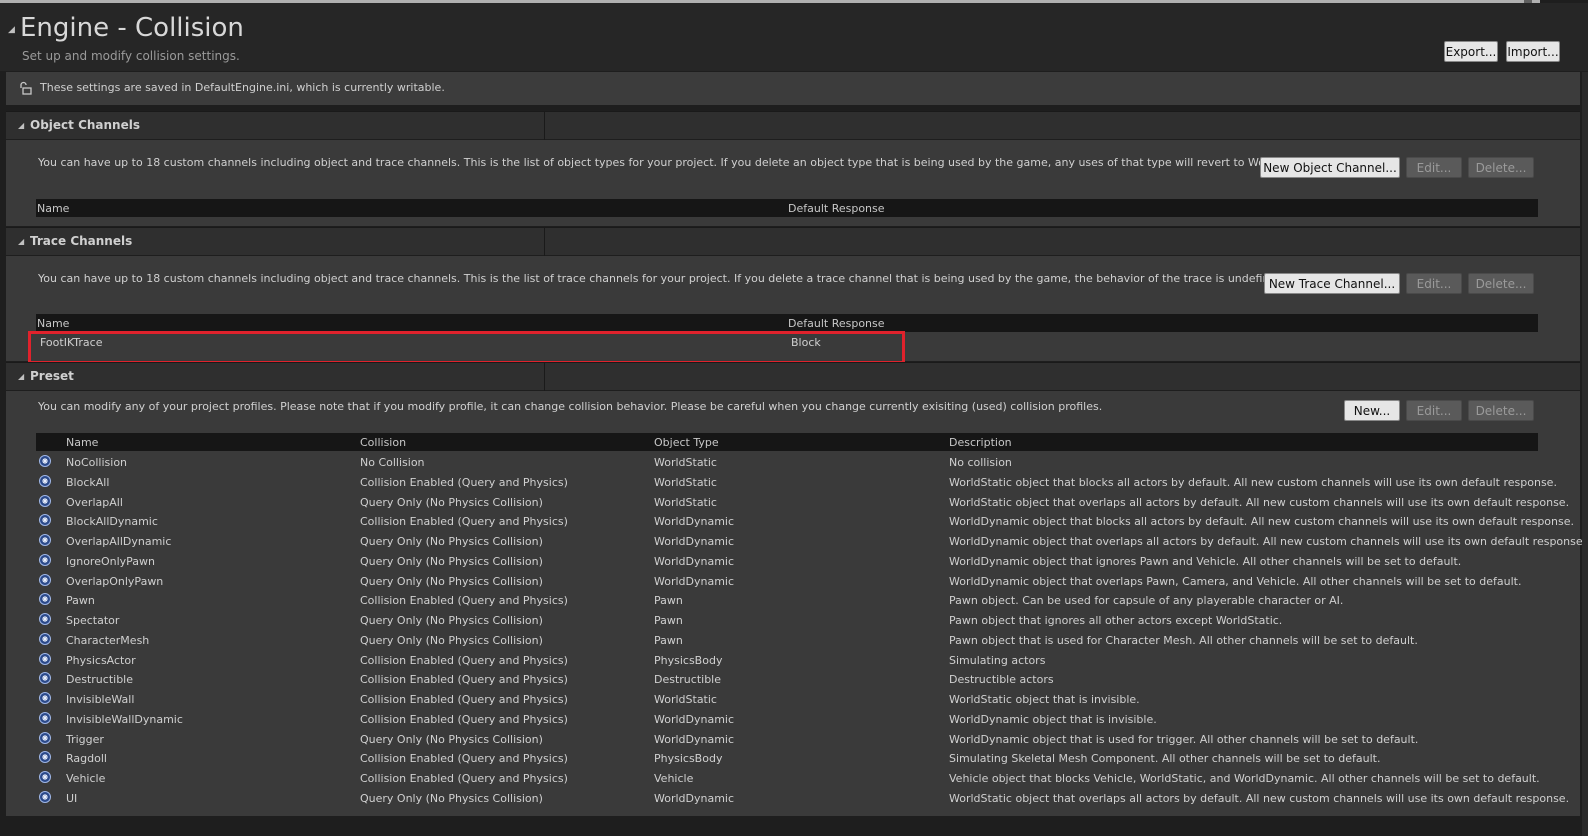  Describe the element at coordinates (997, 660) in the screenshot. I see `preset-description: Simulating actors` at that location.